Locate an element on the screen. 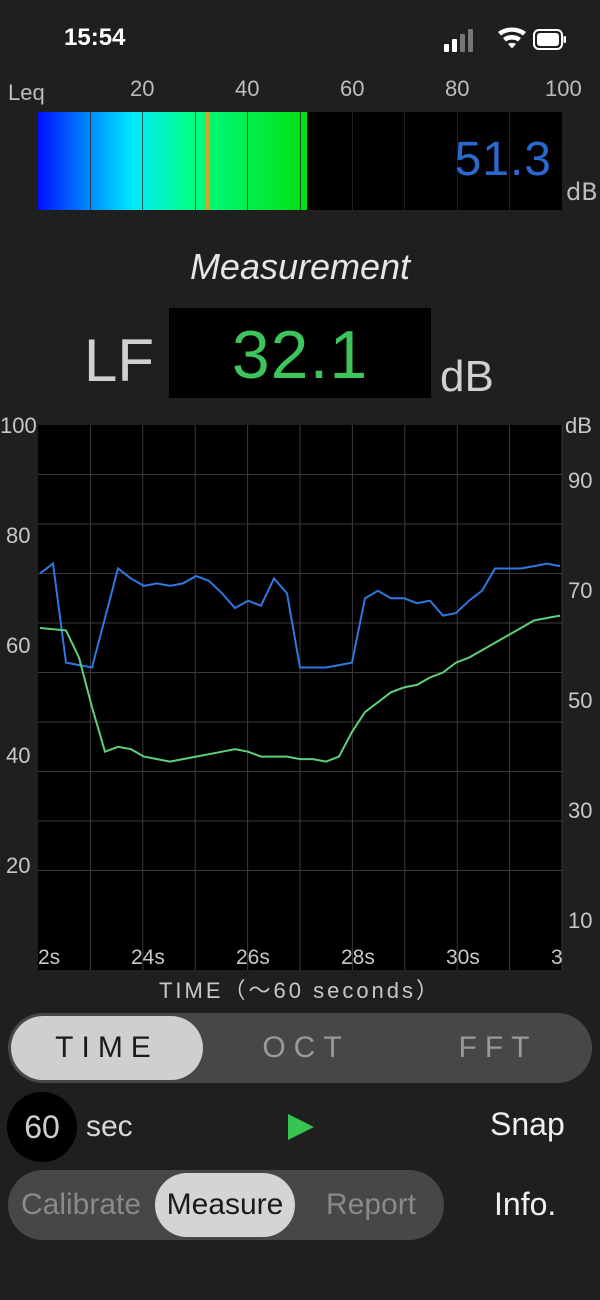  y-left-tick: 60 is located at coordinates (18, 645).